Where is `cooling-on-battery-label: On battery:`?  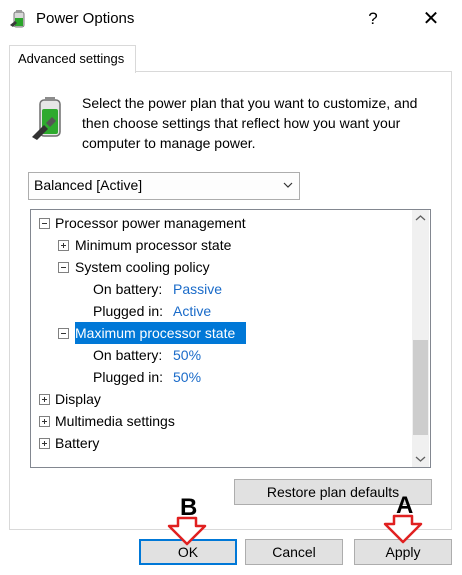
cooling-on-battery-label: On battery: is located at coordinates (128, 289).